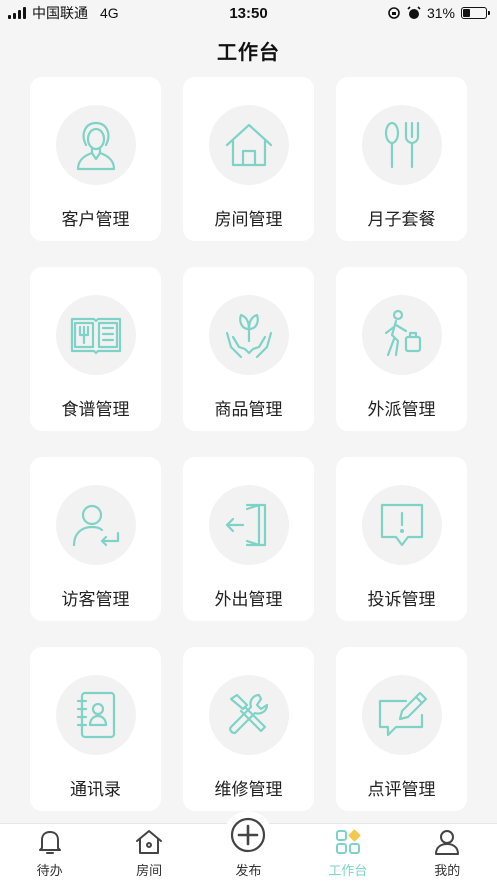 The image size is (497, 883). Describe the element at coordinates (248, 715) in the screenshot. I see `wrench-screwdriver-icon` at that location.